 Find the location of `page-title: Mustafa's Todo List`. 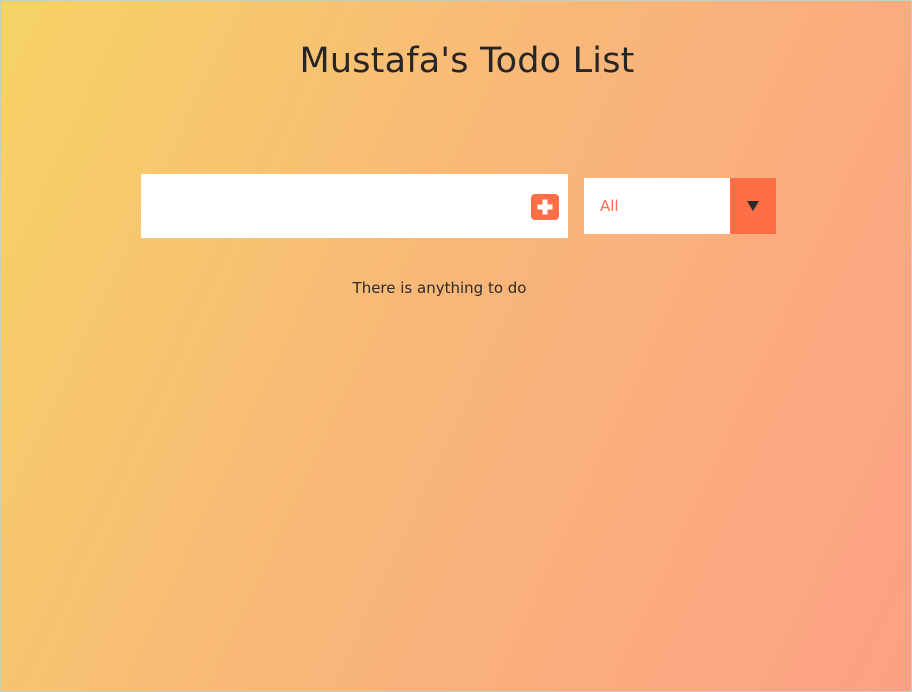

page-title: Mustafa's Todo List is located at coordinates (467, 61).